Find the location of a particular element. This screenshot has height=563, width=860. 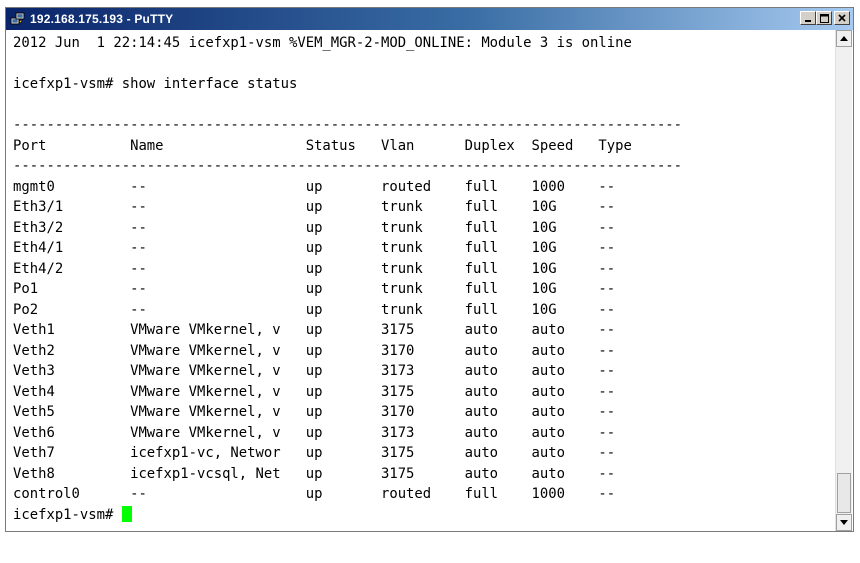

terminal-line: Port Name Status Vlan Duplex Speed Type is located at coordinates (322, 145).